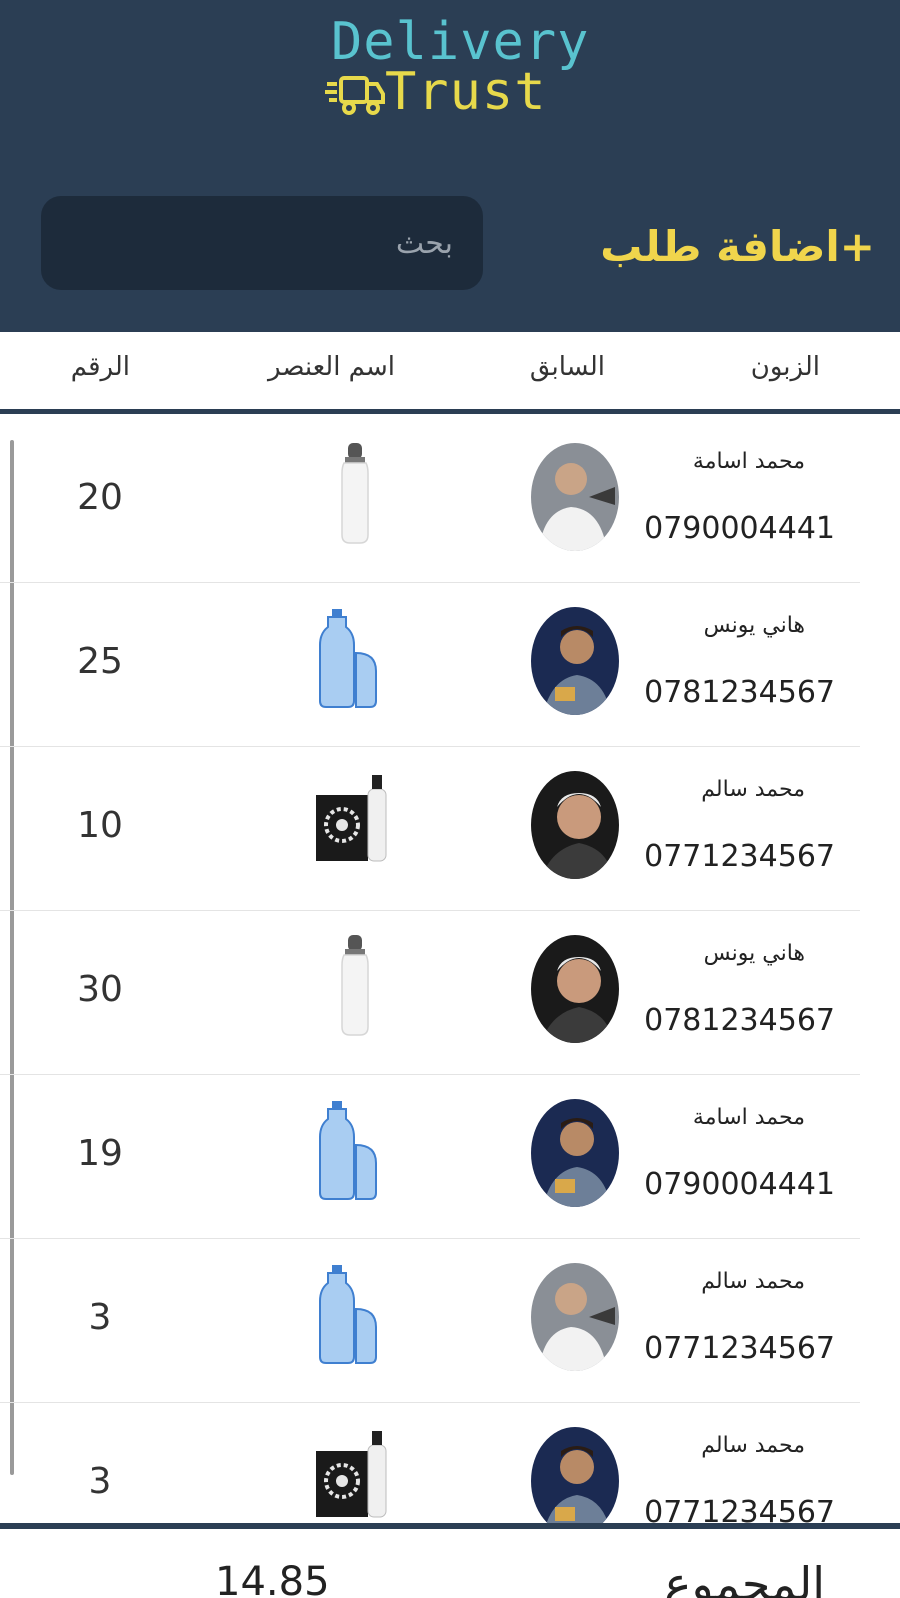 Image resolution: width=900 pixels, height=1598 pixels. Describe the element at coordinates (430, 665) in the screenshot. I see `table-row: 25 هاني يونس 0781234567` at that location.